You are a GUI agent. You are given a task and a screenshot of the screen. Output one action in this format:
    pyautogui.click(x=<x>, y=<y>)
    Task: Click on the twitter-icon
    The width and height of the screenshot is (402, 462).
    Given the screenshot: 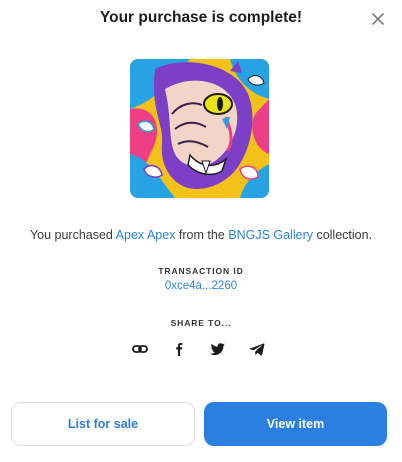 What is the action you would take?
    pyautogui.click(x=217, y=349)
    